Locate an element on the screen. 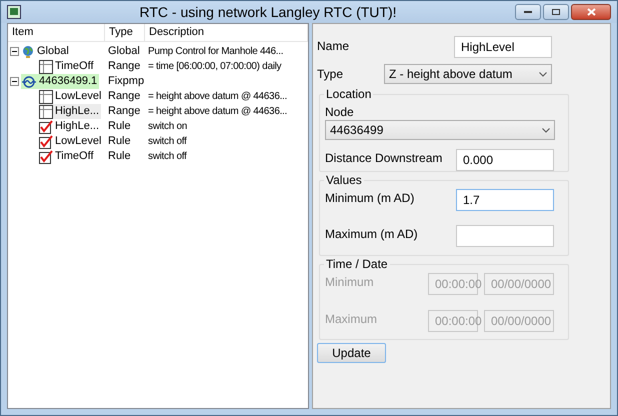 This screenshot has width=618, height=416. close-button is located at coordinates (591, 12).